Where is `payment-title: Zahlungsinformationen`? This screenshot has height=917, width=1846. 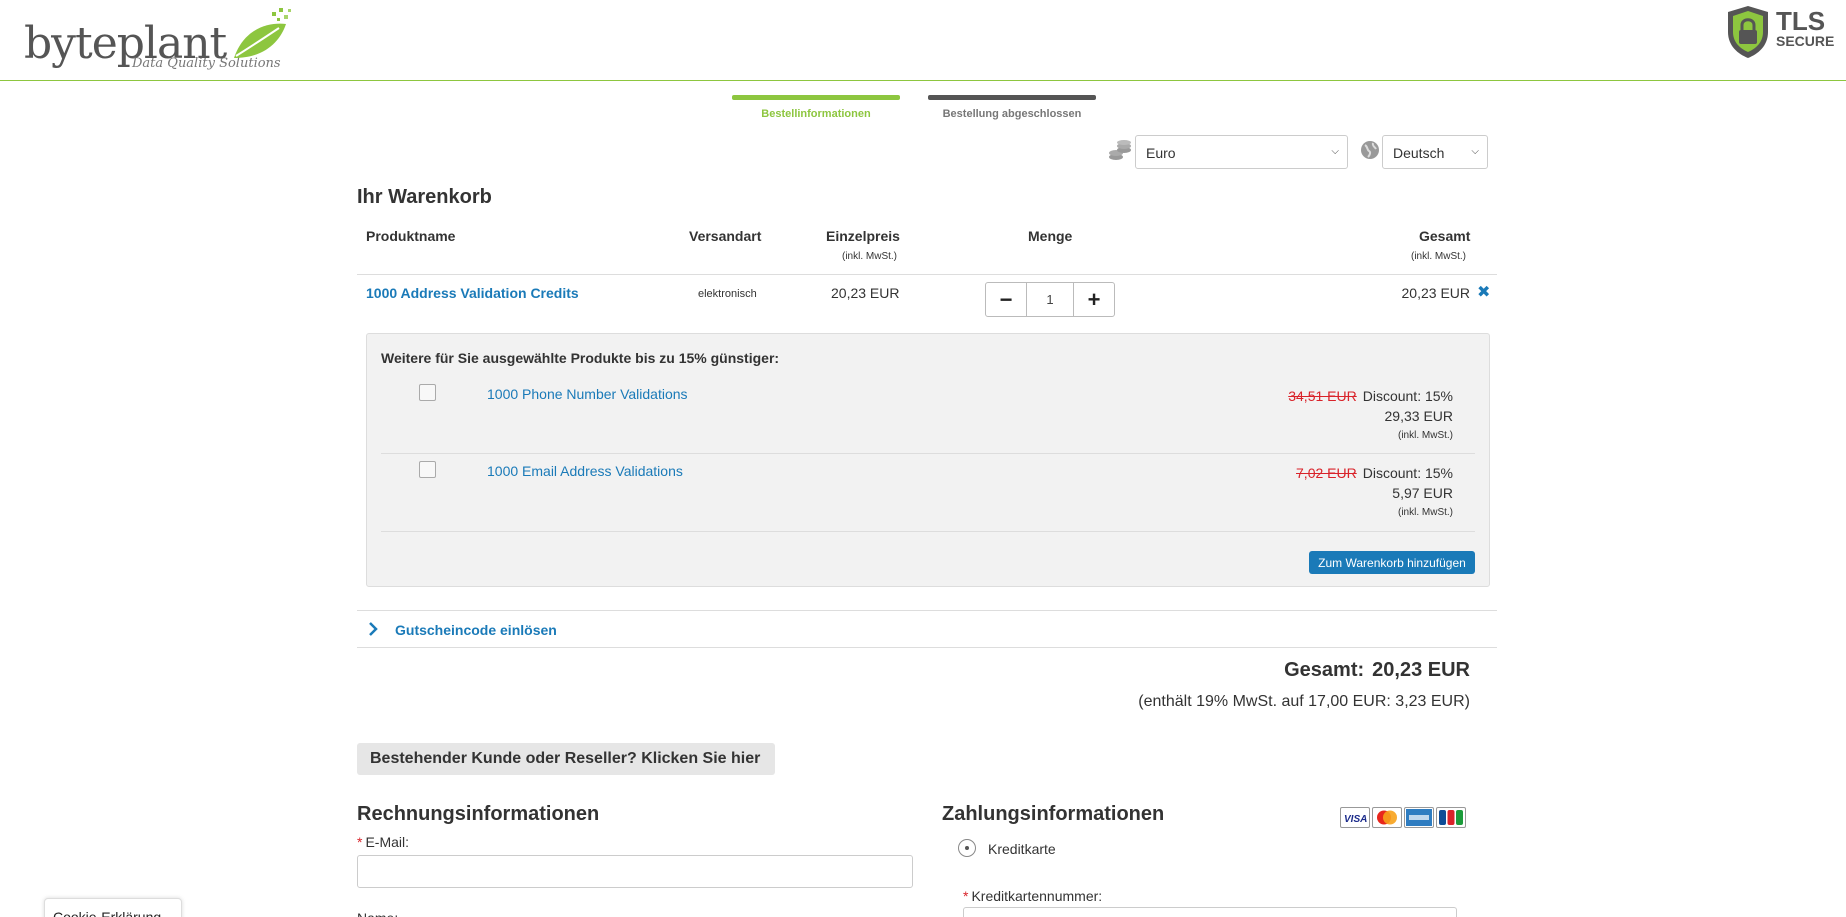
payment-title: Zahlungsinformationen is located at coordinates (1053, 814).